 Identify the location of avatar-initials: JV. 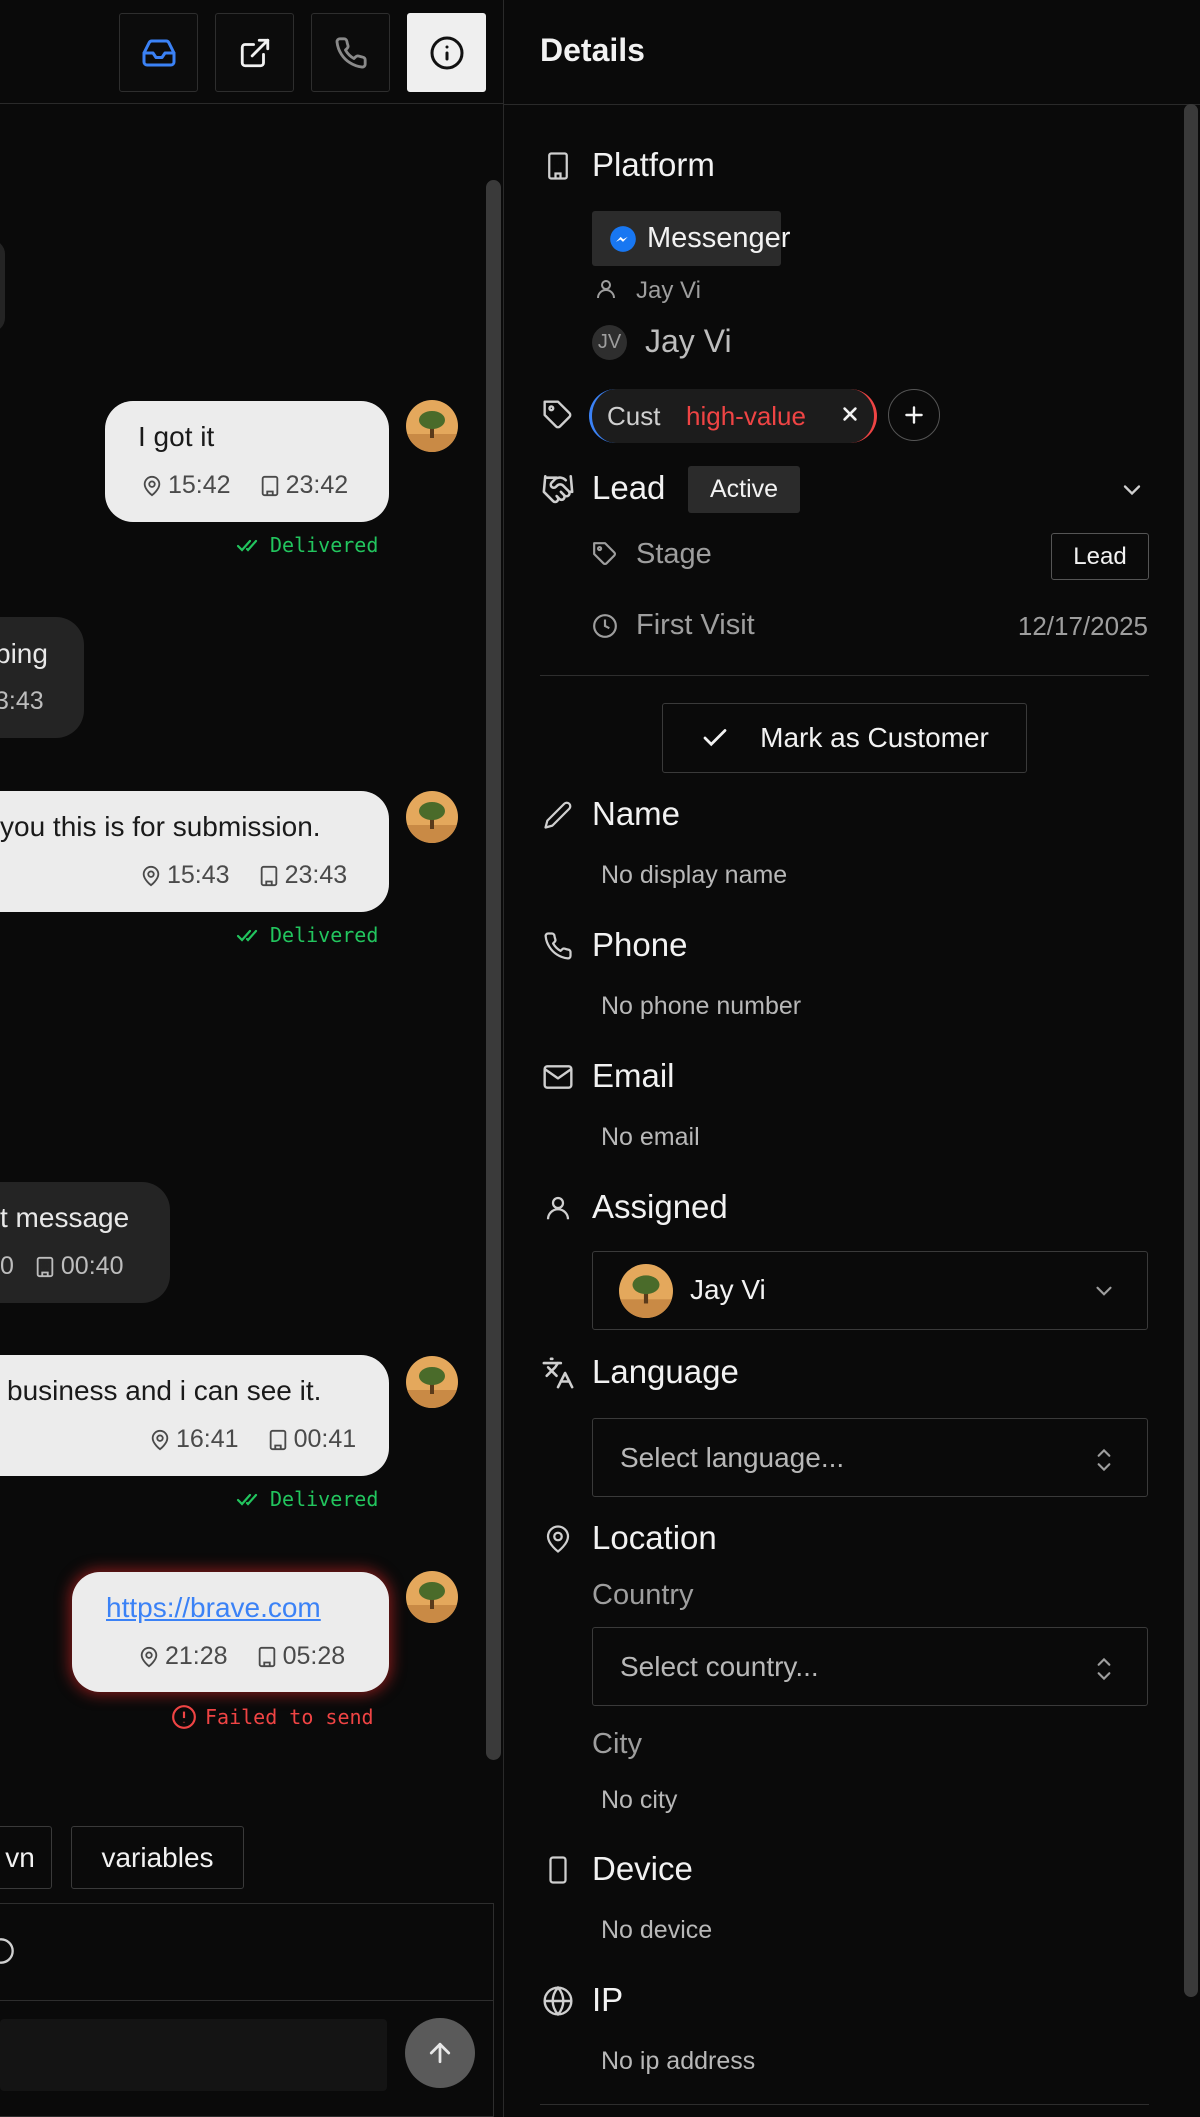
(609, 342).